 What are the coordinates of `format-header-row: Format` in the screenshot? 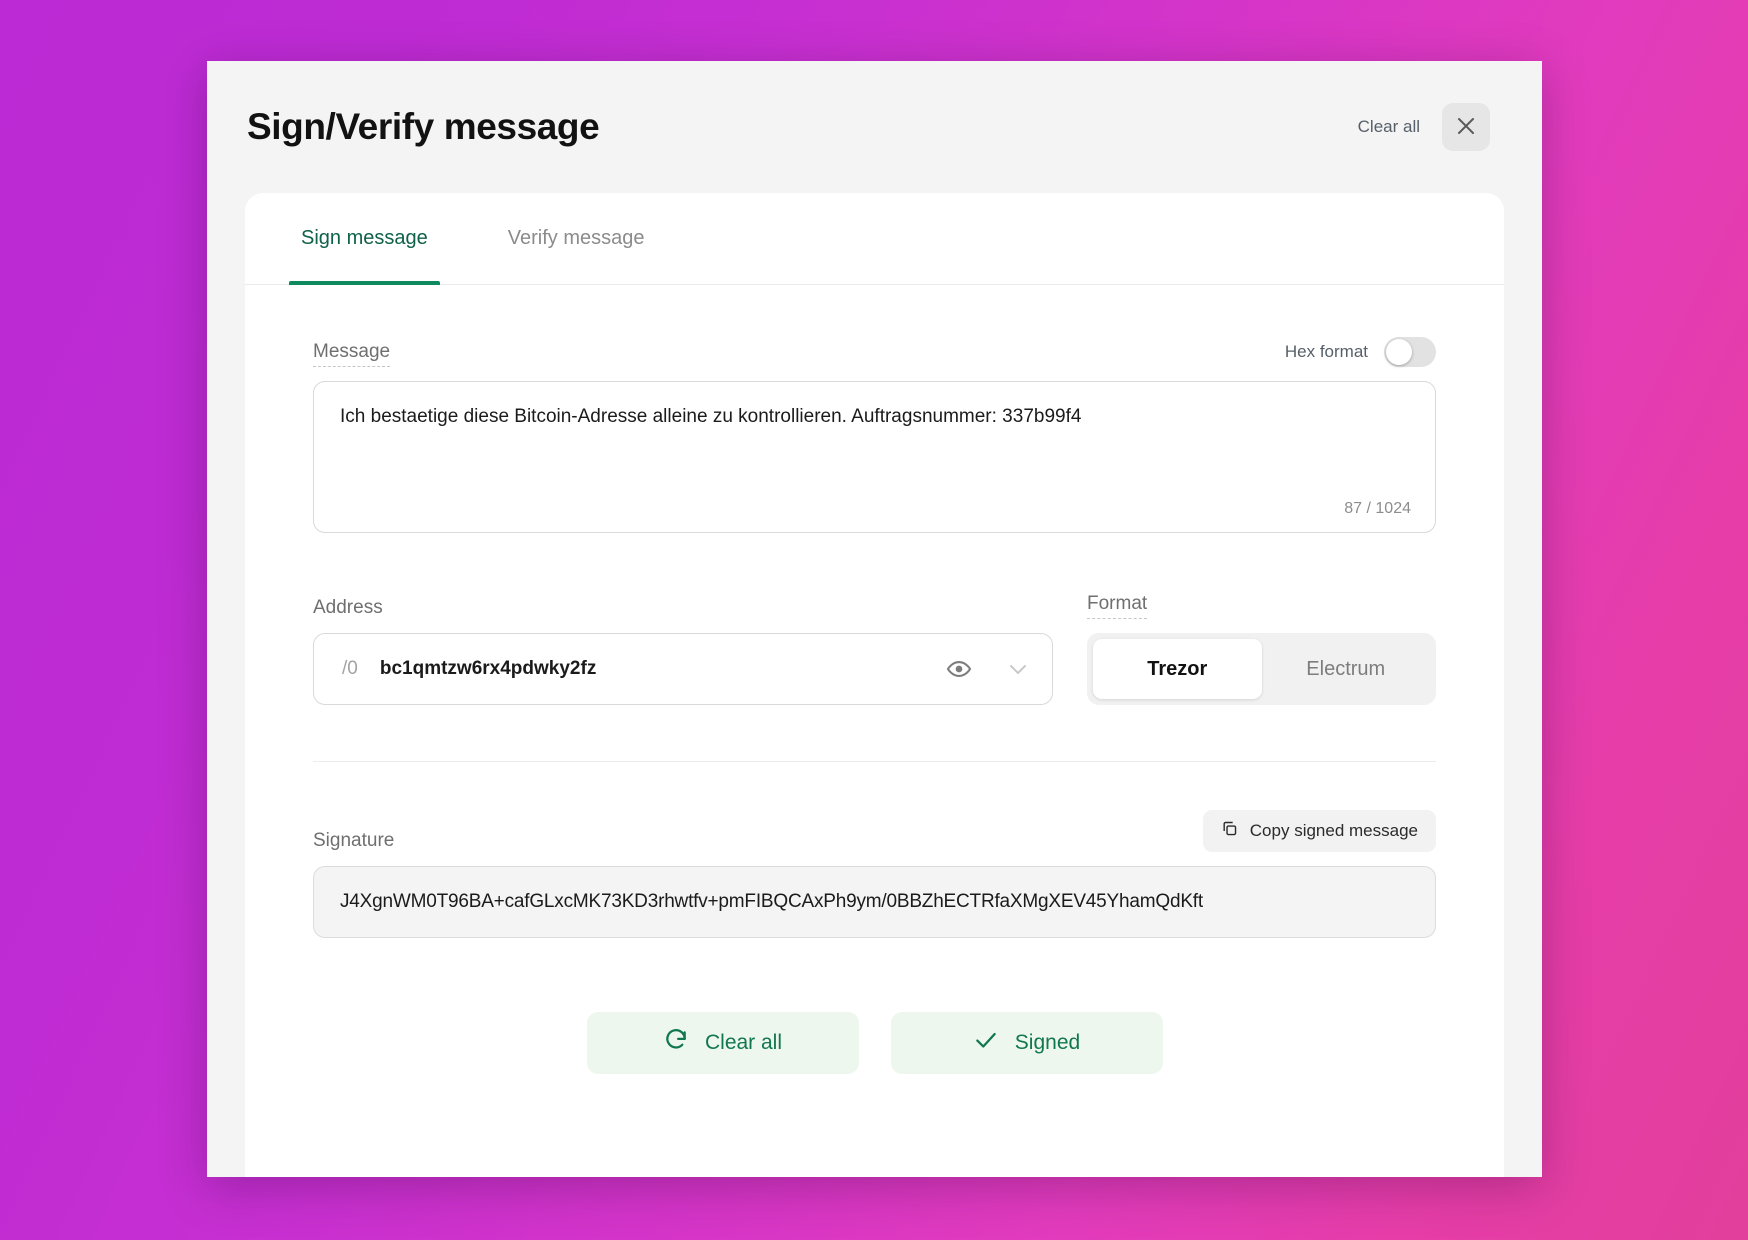 It's located at (1261, 606).